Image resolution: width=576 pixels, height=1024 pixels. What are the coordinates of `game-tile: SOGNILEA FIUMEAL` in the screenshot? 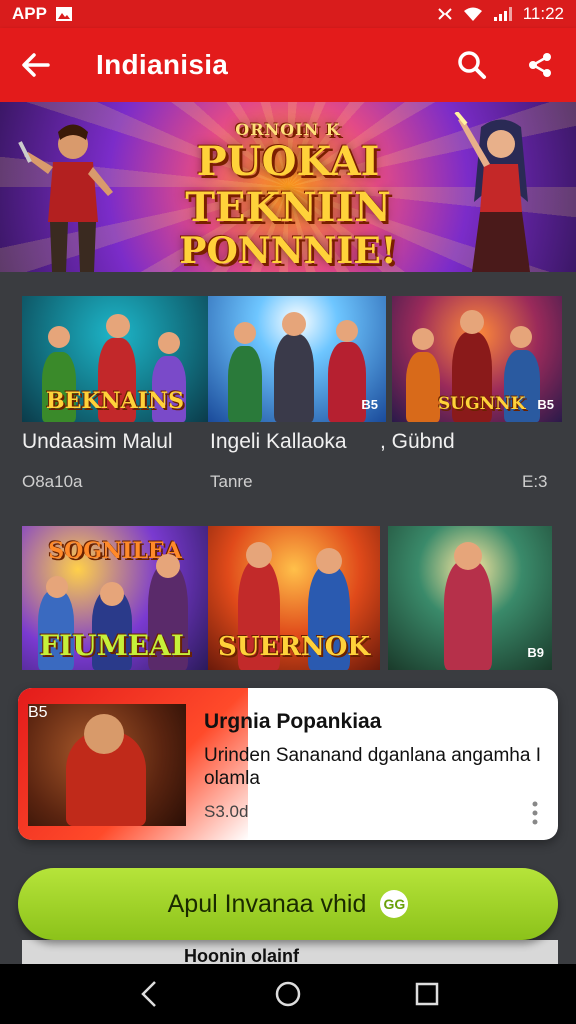 It's located at (115, 598).